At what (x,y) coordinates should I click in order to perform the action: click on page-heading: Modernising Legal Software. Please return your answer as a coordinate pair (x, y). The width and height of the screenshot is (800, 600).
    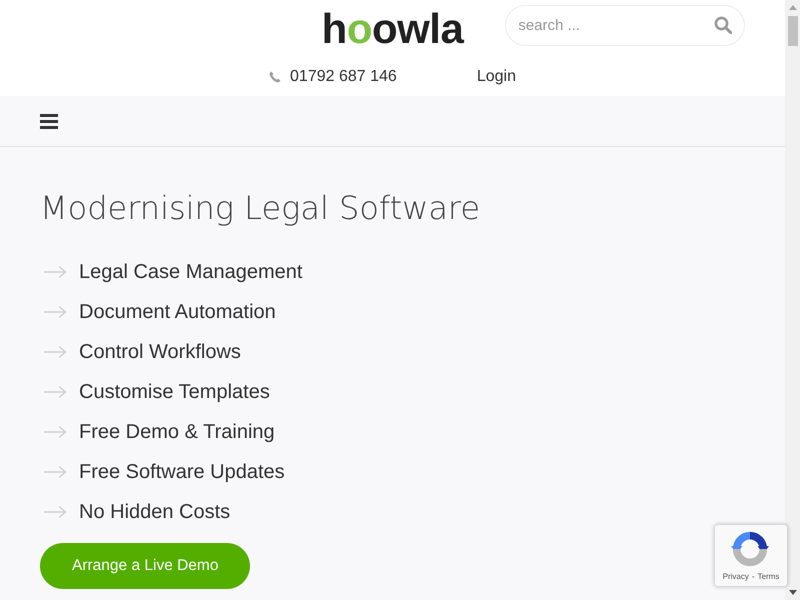
    Looking at the image, I should click on (260, 208).